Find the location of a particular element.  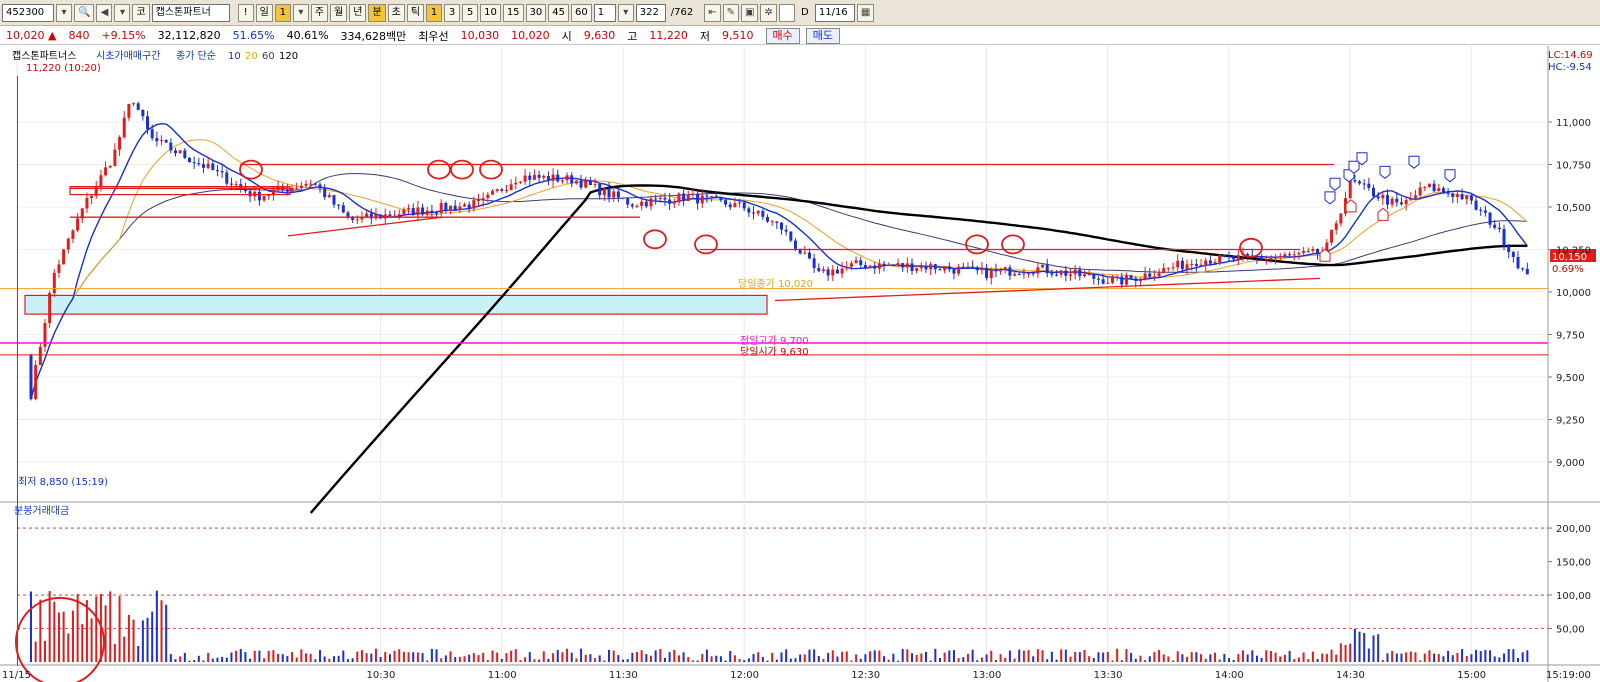

period-year-button: 년 is located at coordinates (358, 12).